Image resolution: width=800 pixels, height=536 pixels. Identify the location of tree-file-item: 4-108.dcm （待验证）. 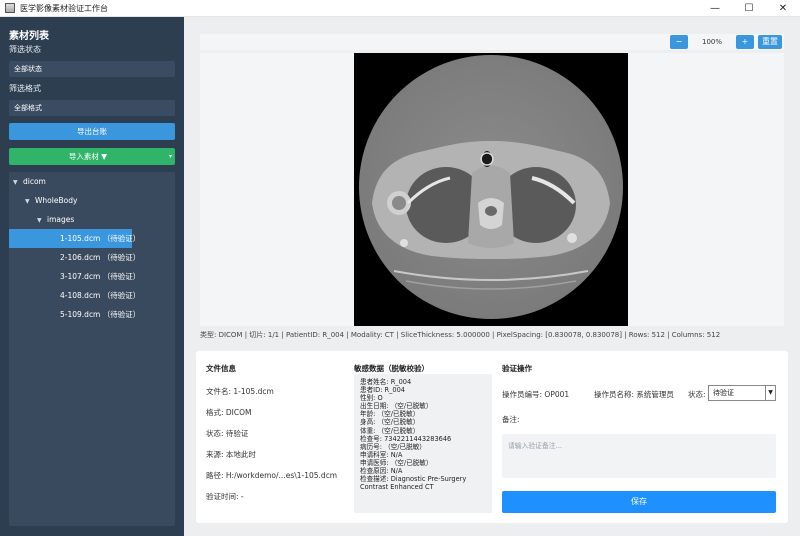
(100, 295).